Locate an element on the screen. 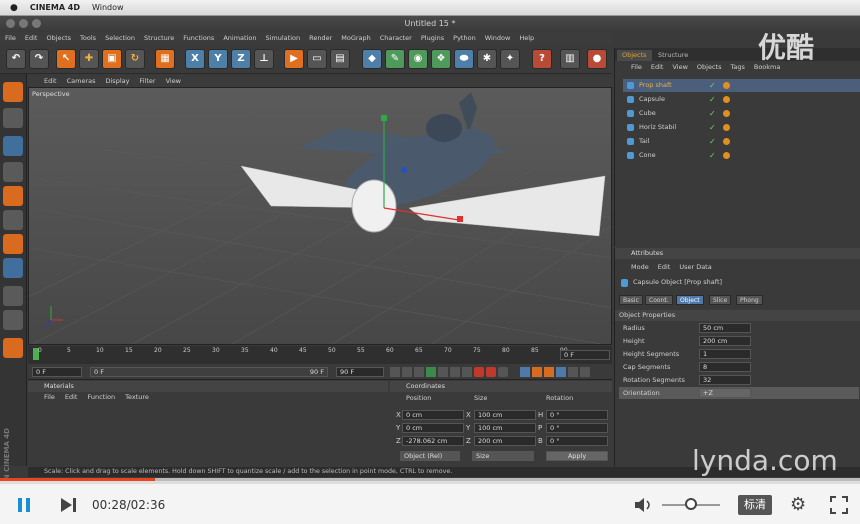 The image size is (860, 524). size-mode-dropdown: Size is located at coordinates (503, 456).